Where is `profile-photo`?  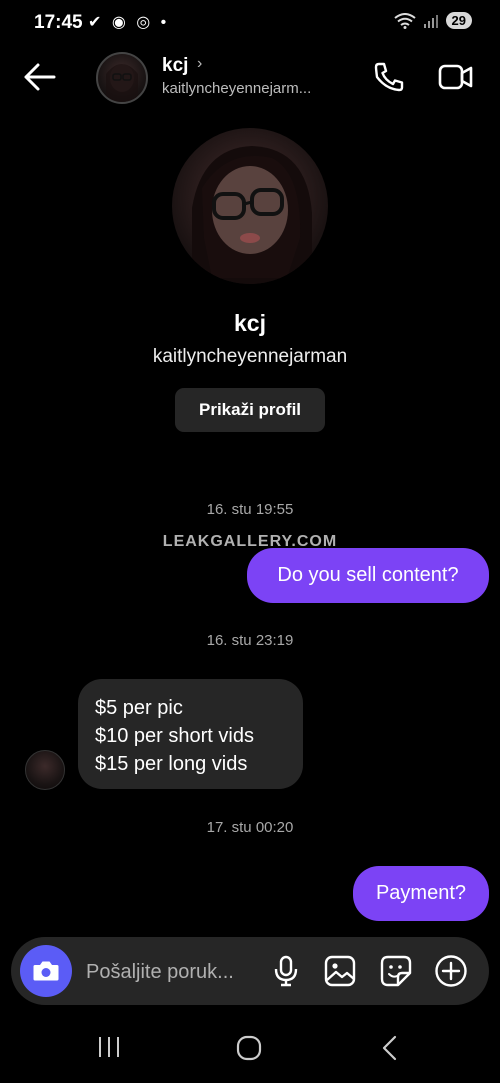
profile-photo is located at coordinates (252, 215).